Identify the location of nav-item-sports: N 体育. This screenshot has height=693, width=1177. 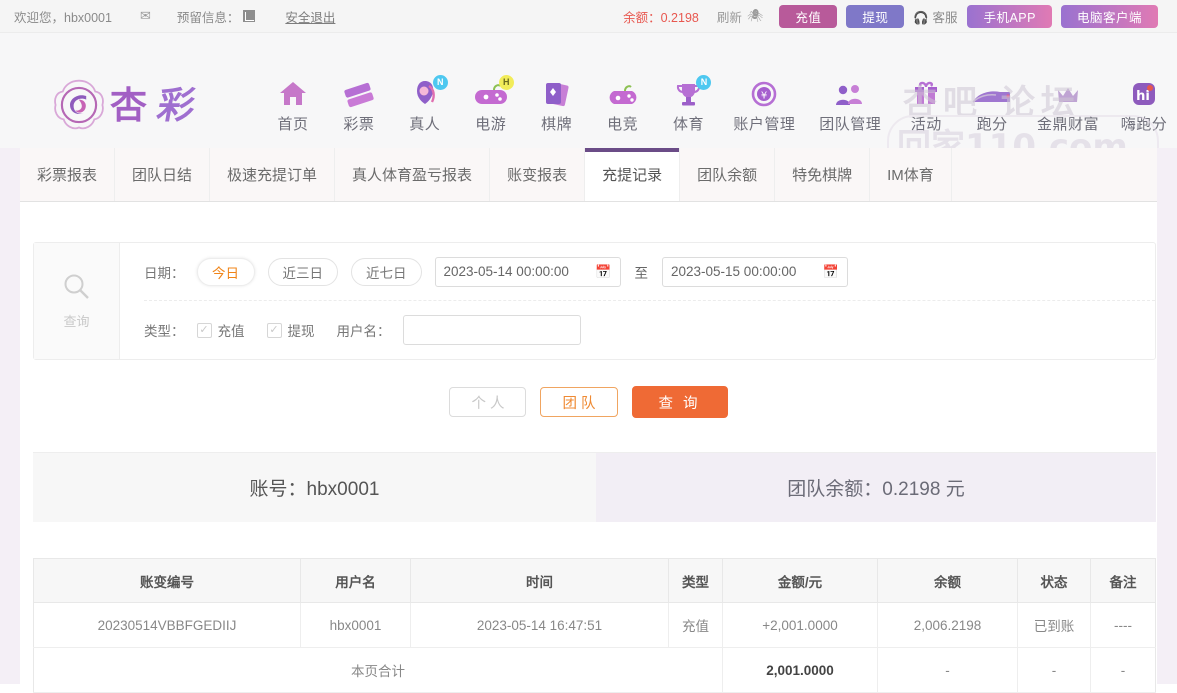
(689, 104).